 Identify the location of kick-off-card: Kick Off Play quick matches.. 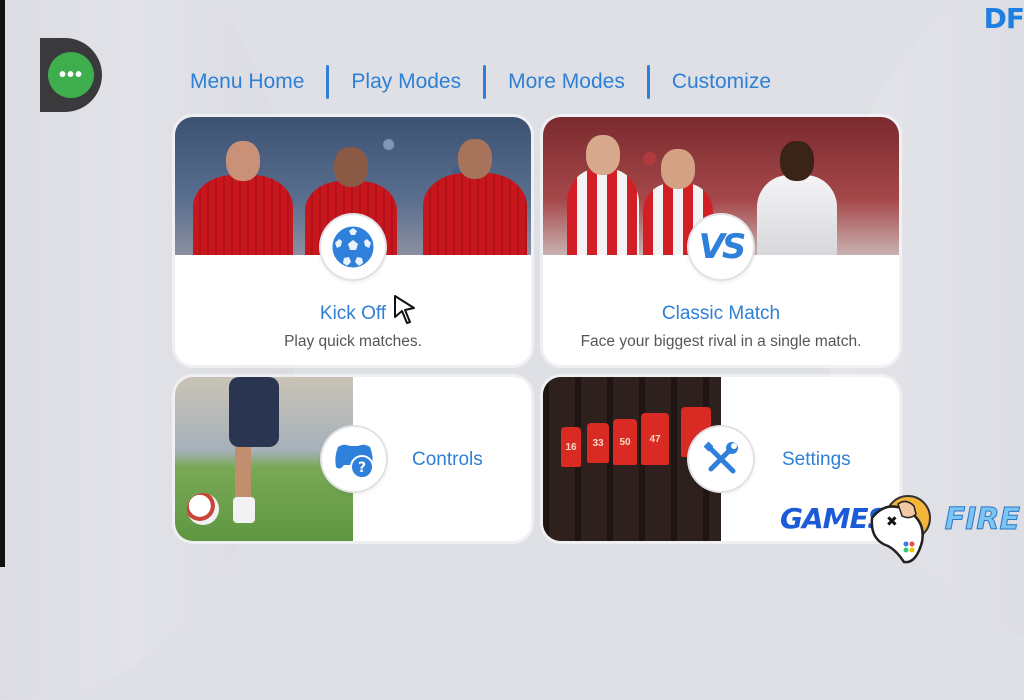
(353, 241).